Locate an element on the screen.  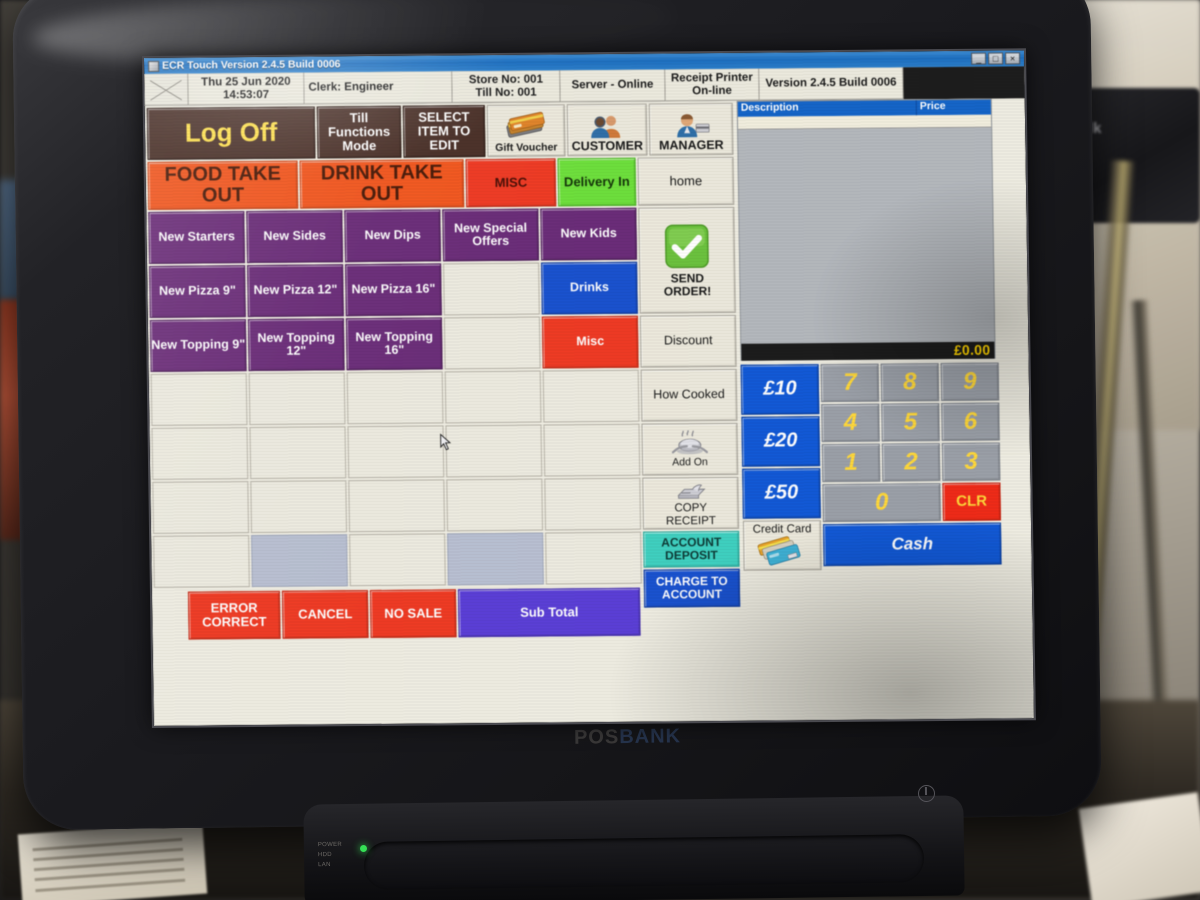
printer-icon is located at coordinates (691, 492).